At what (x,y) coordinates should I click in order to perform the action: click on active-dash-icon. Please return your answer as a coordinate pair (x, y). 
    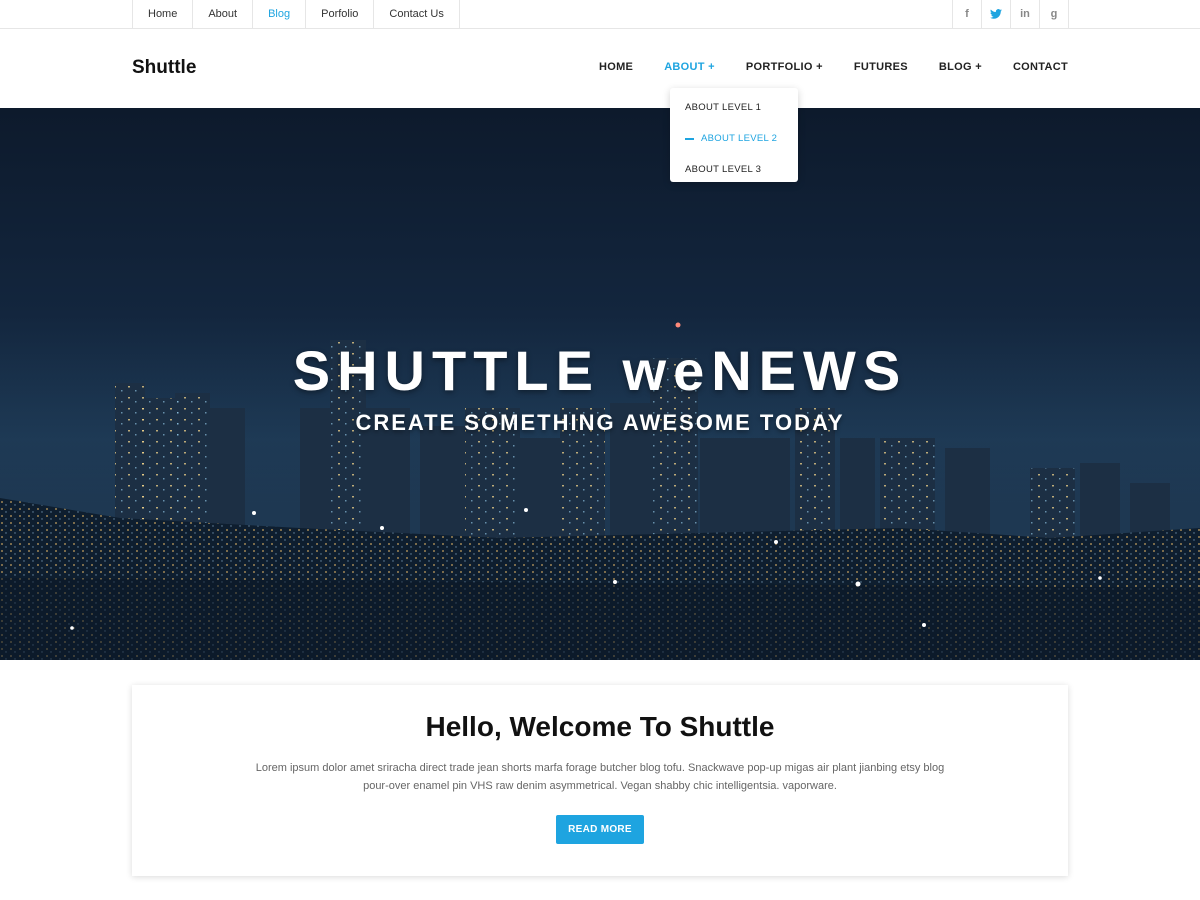
    Looking at the image, I should click on (689, 138).